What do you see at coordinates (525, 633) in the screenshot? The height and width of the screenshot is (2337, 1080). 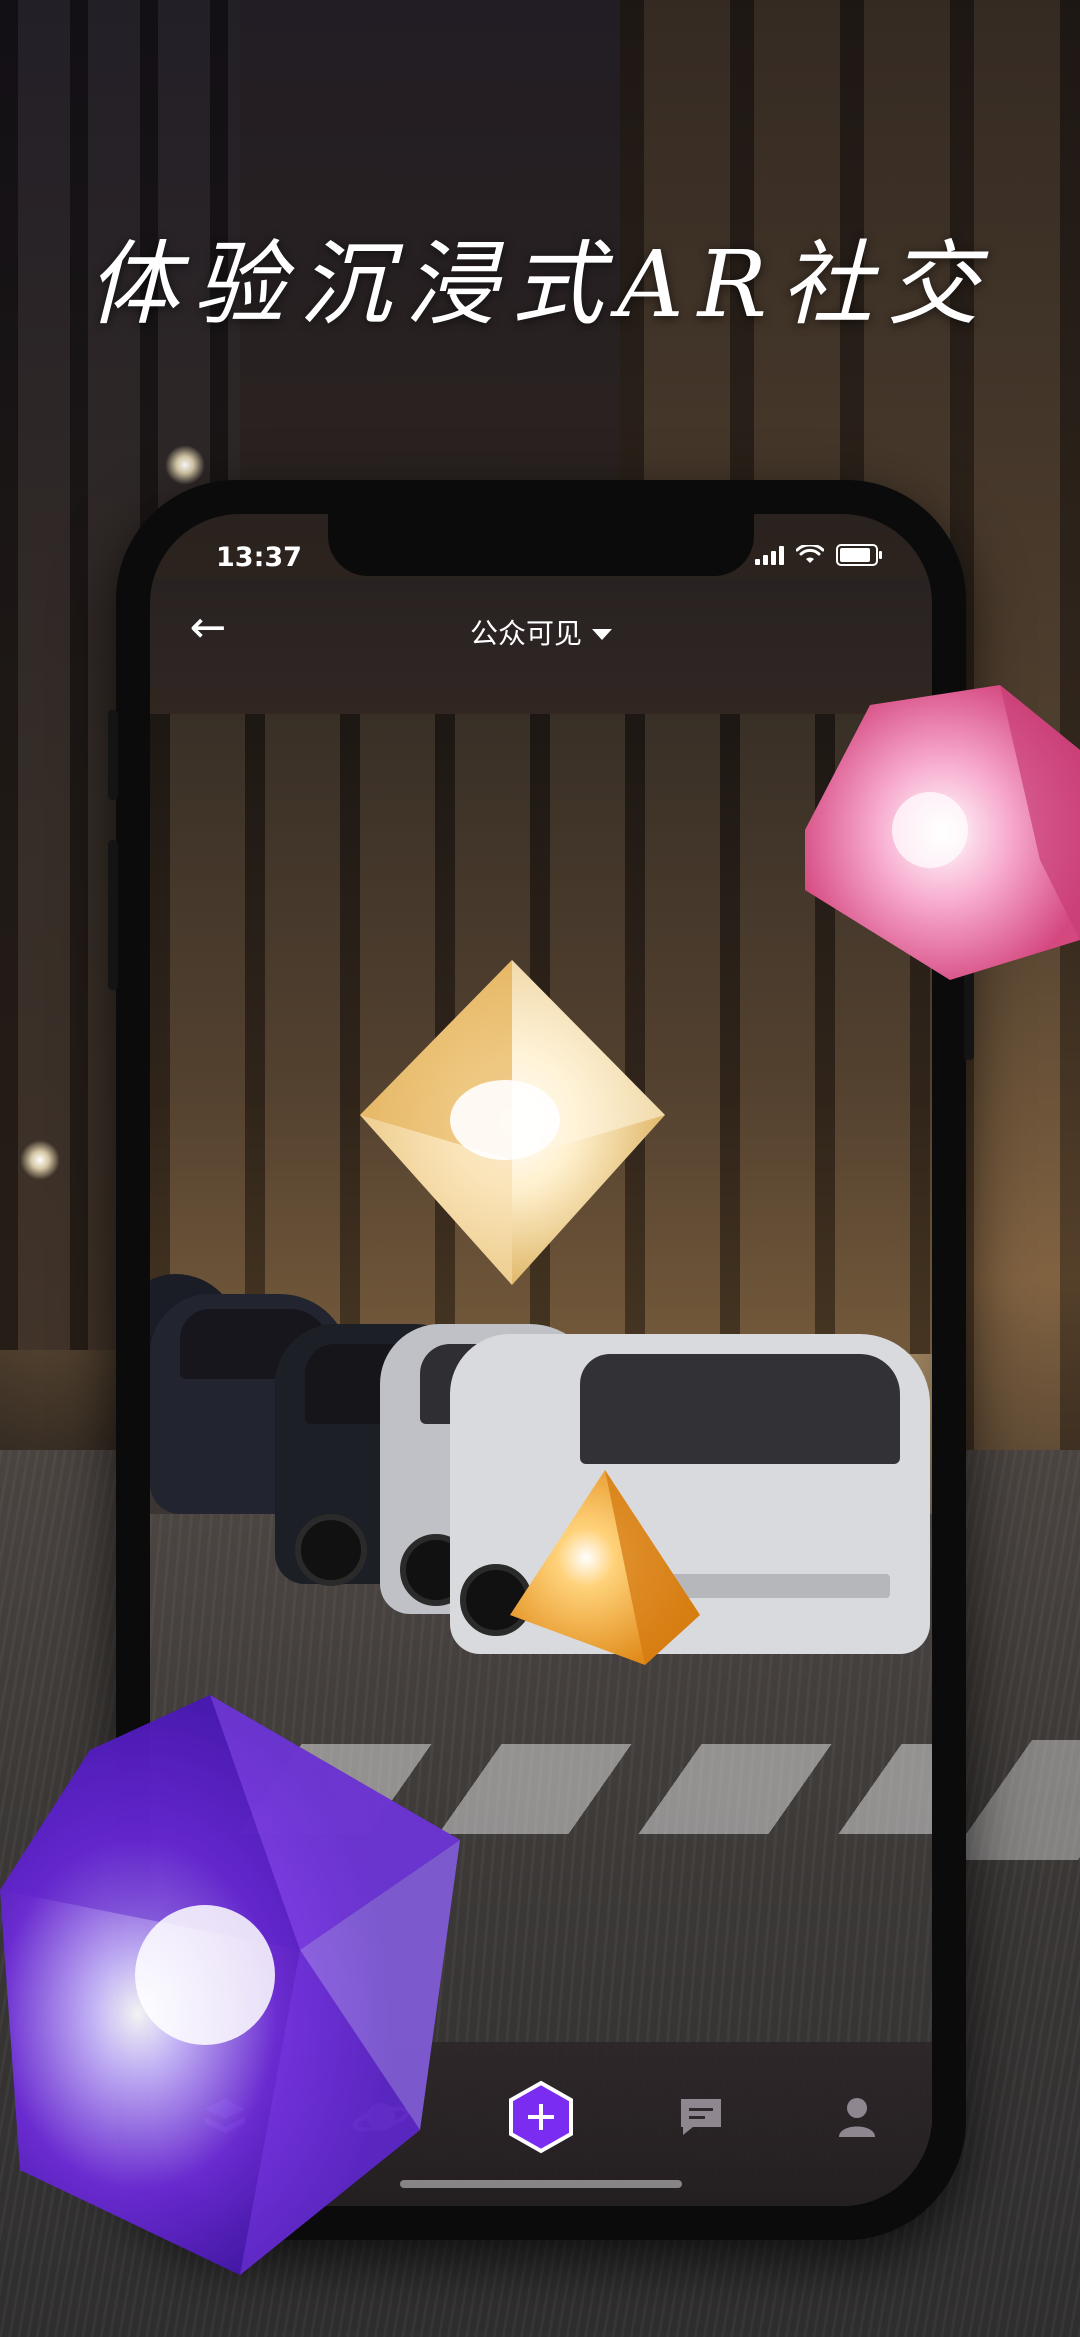 I see `visibility-label: 公众可见` at bounding box center [525, 633].